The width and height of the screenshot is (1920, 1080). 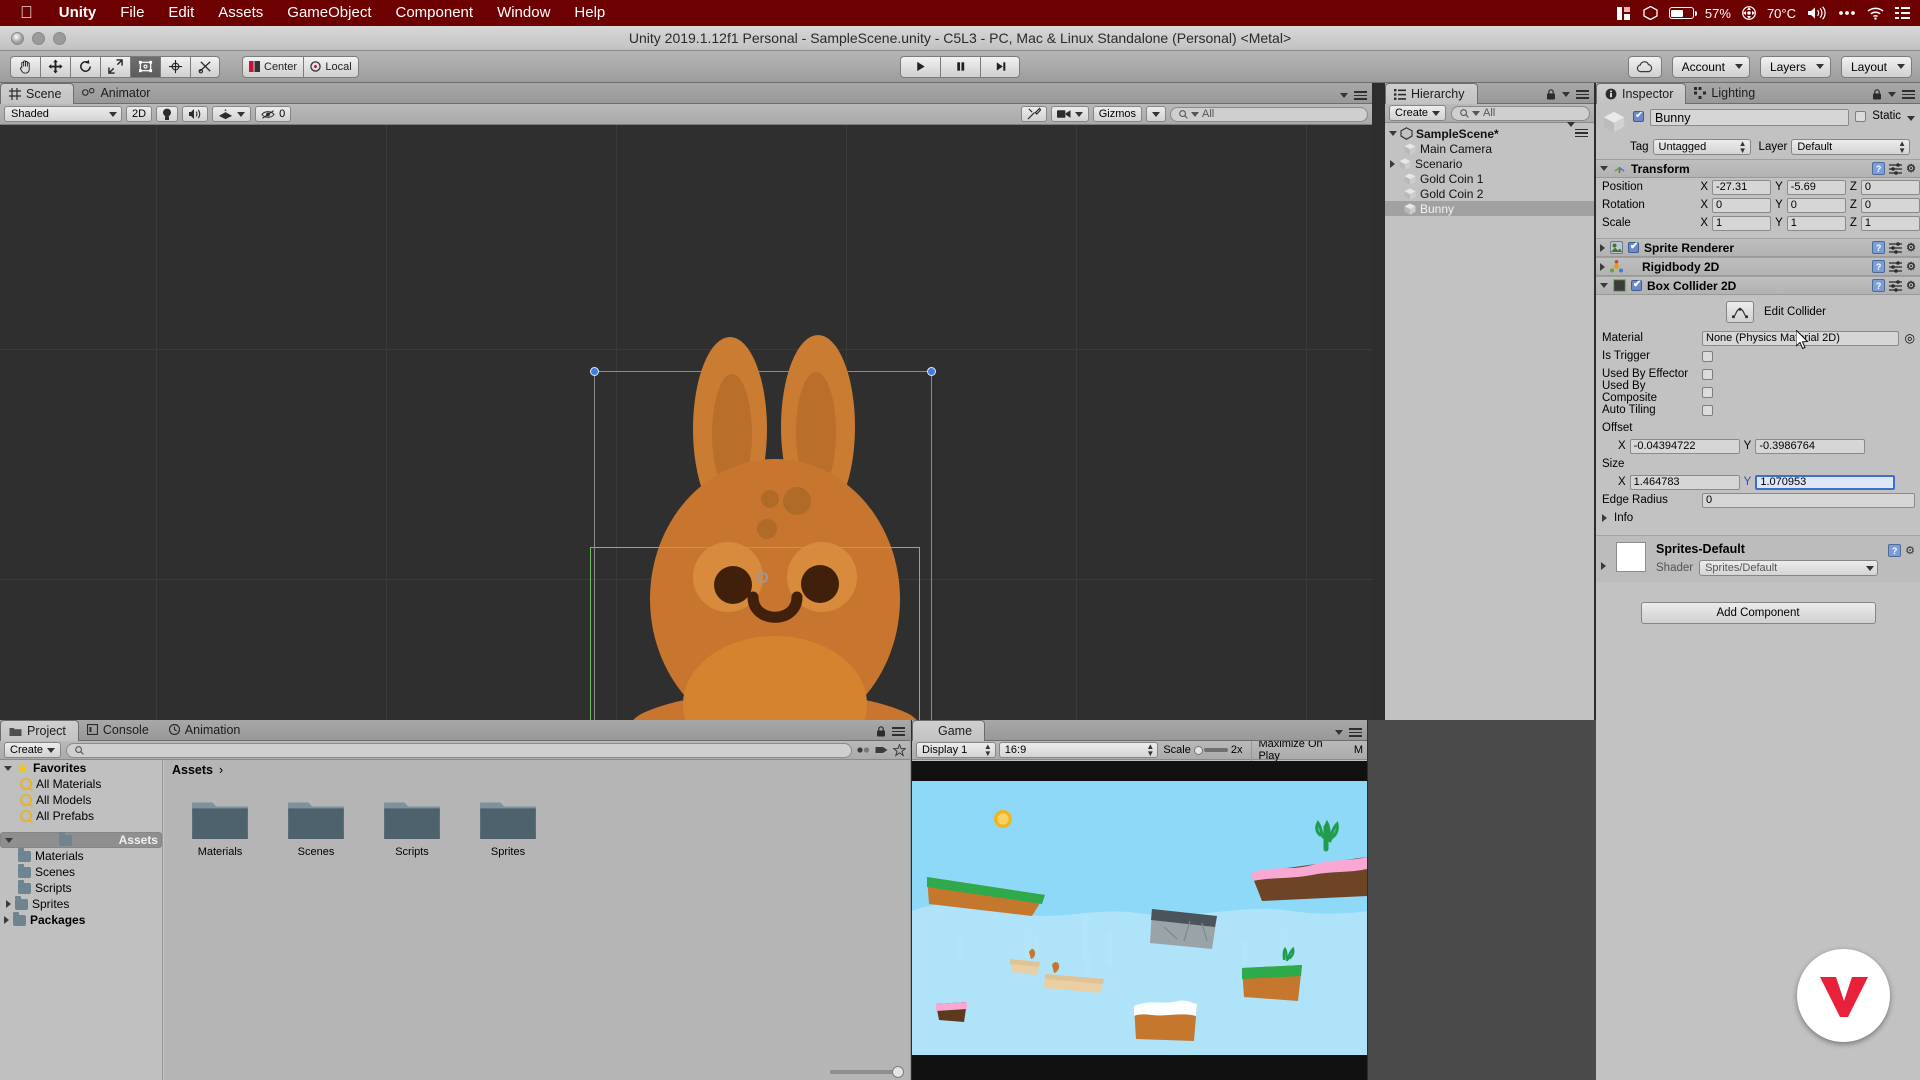 What do you see at coordinates (1789, 568) in the screenshot?
I see `shader-dropdown: Sprites/Default` at bounding box center [1789, 568].